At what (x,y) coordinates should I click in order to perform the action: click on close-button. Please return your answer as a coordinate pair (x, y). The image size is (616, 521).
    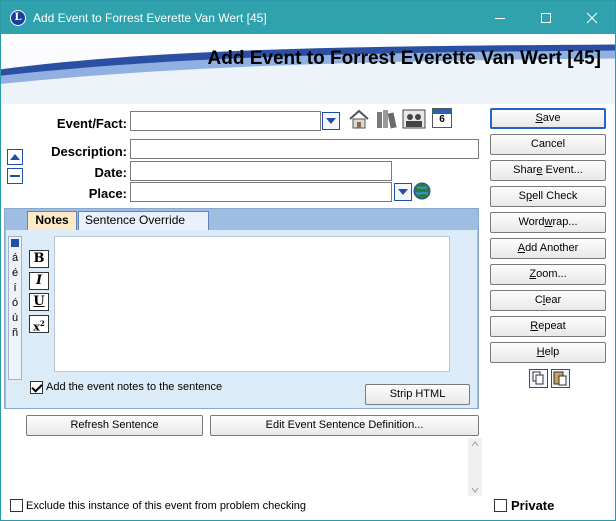
    Looking at the image, I should click on (592, 17).